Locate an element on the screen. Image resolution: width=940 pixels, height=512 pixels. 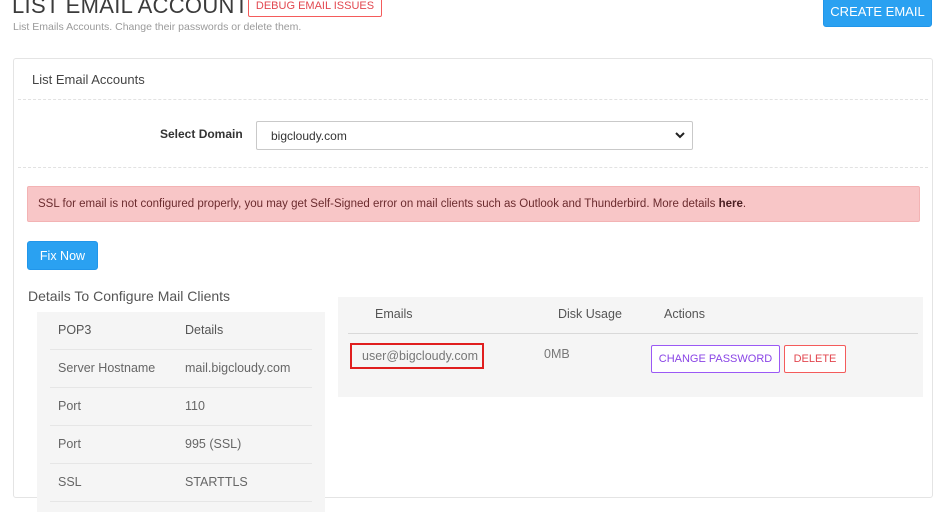
email-address: user@bigcloudy.com is located at coordinates (417, 356).